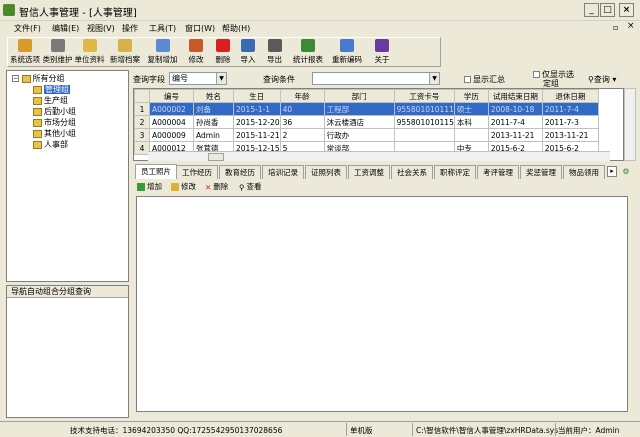 The image size is (640, 437). I want to click on table-cell: 2015-12-20, so click(257, 122).